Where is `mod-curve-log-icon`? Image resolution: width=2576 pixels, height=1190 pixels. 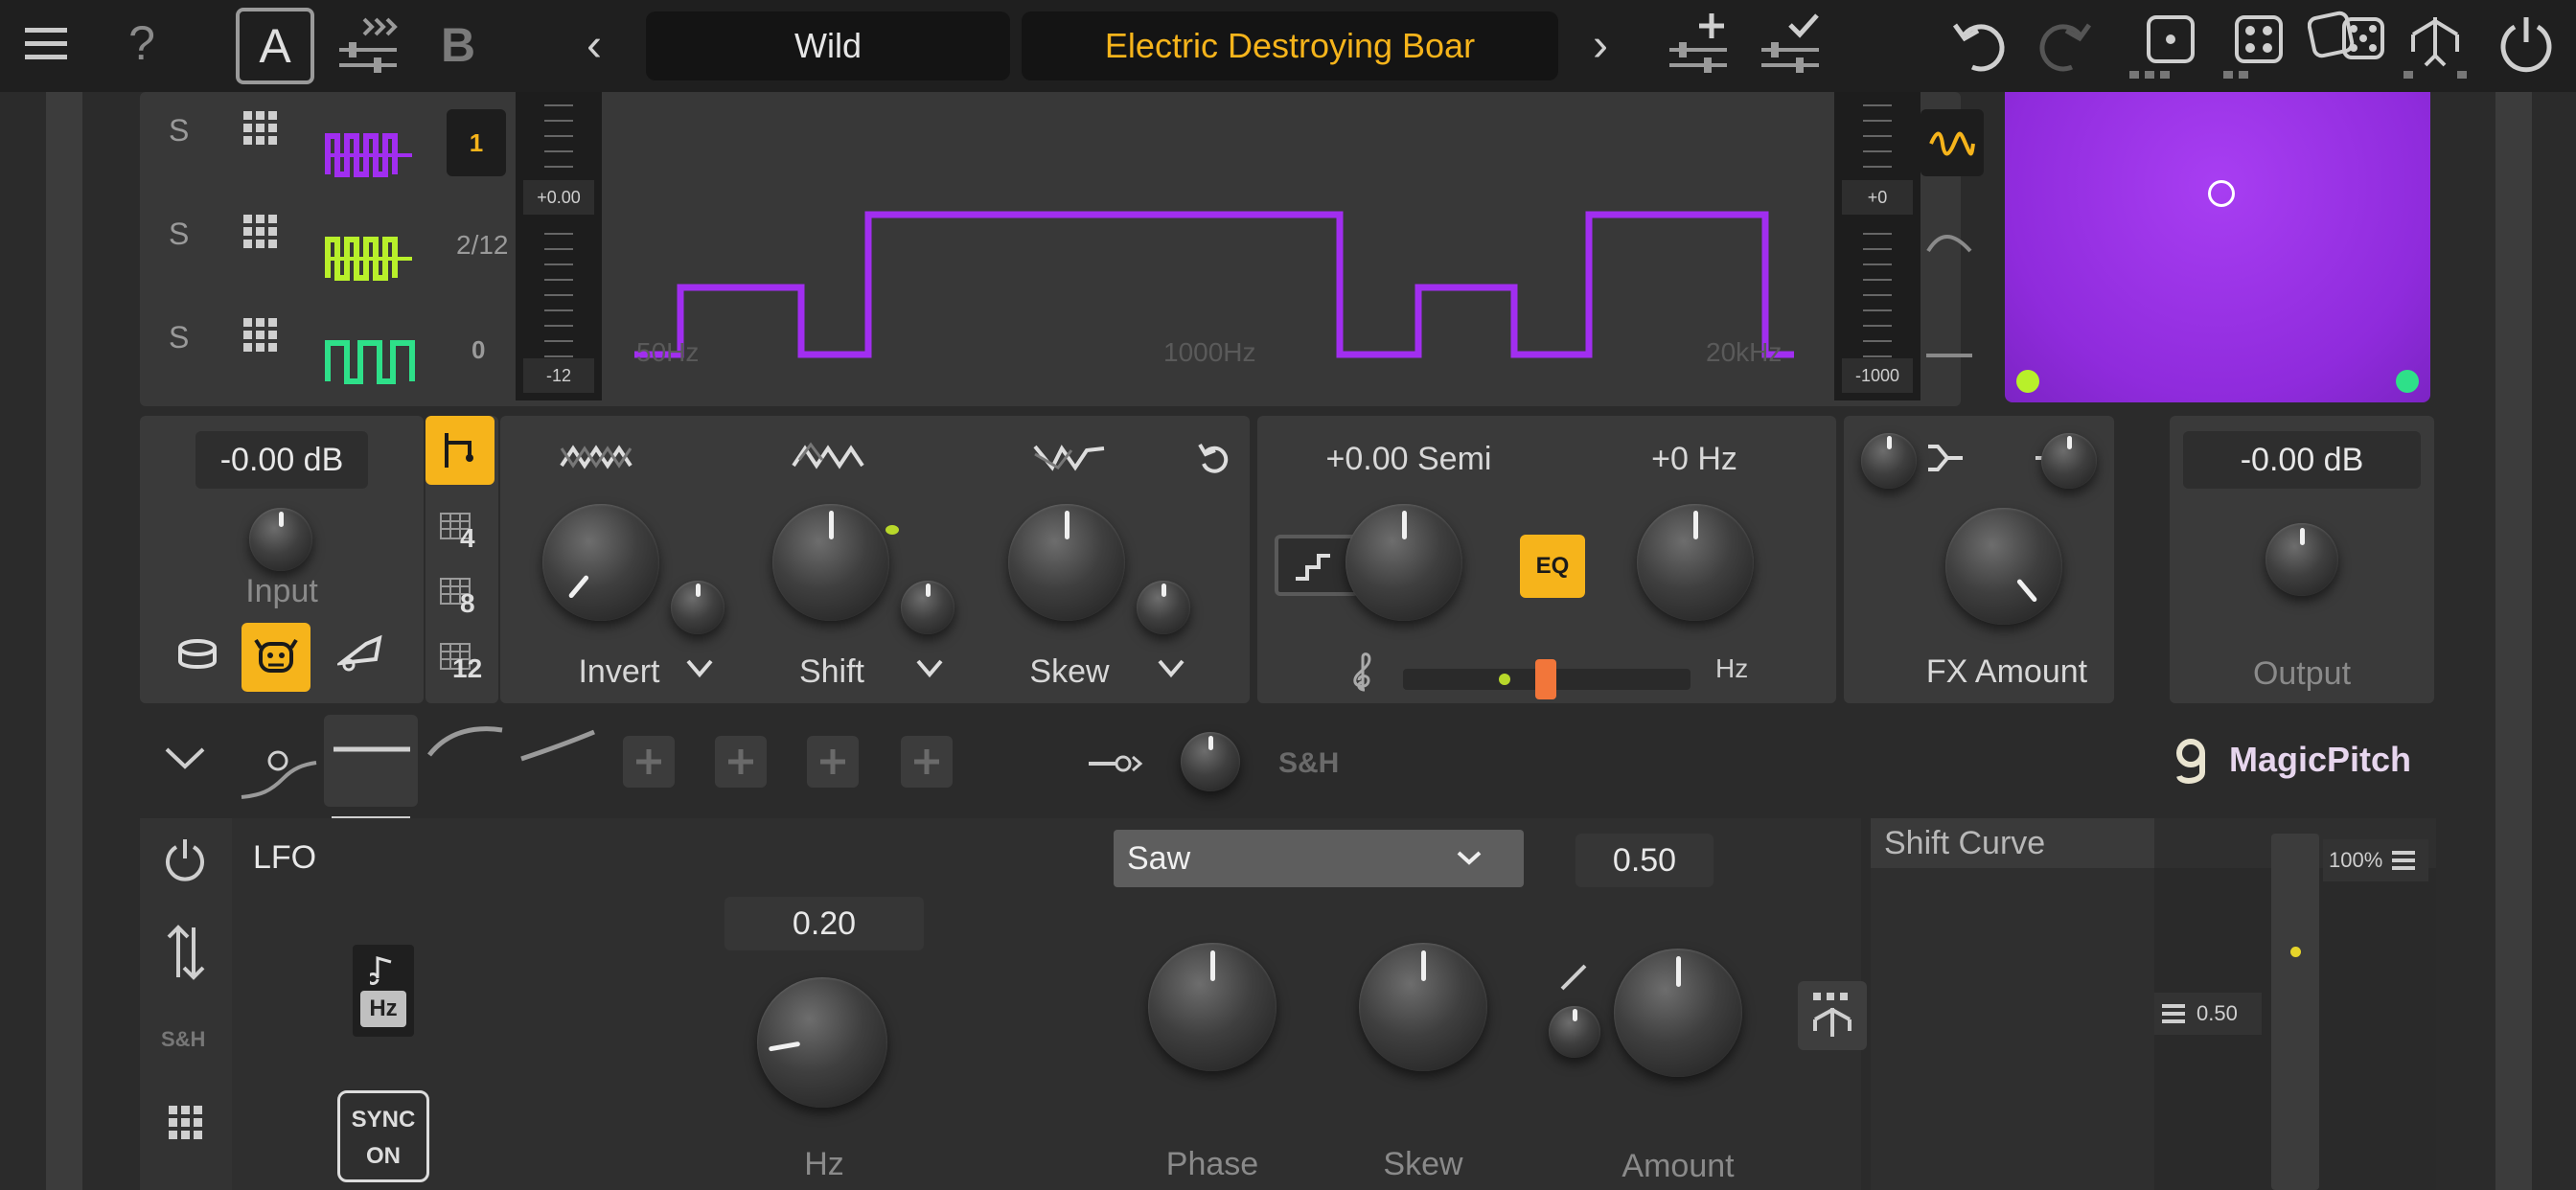 mod-curve-log-icon is located at coordinates (466, 743).